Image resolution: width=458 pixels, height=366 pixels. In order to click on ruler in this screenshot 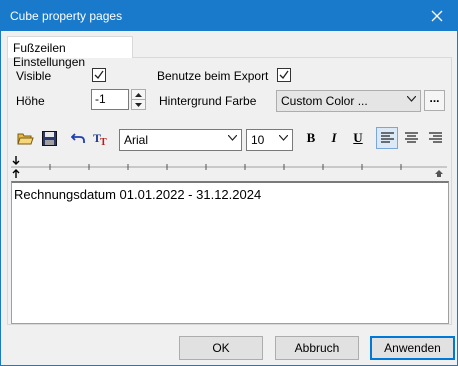, I will do `click(229, 167)`.